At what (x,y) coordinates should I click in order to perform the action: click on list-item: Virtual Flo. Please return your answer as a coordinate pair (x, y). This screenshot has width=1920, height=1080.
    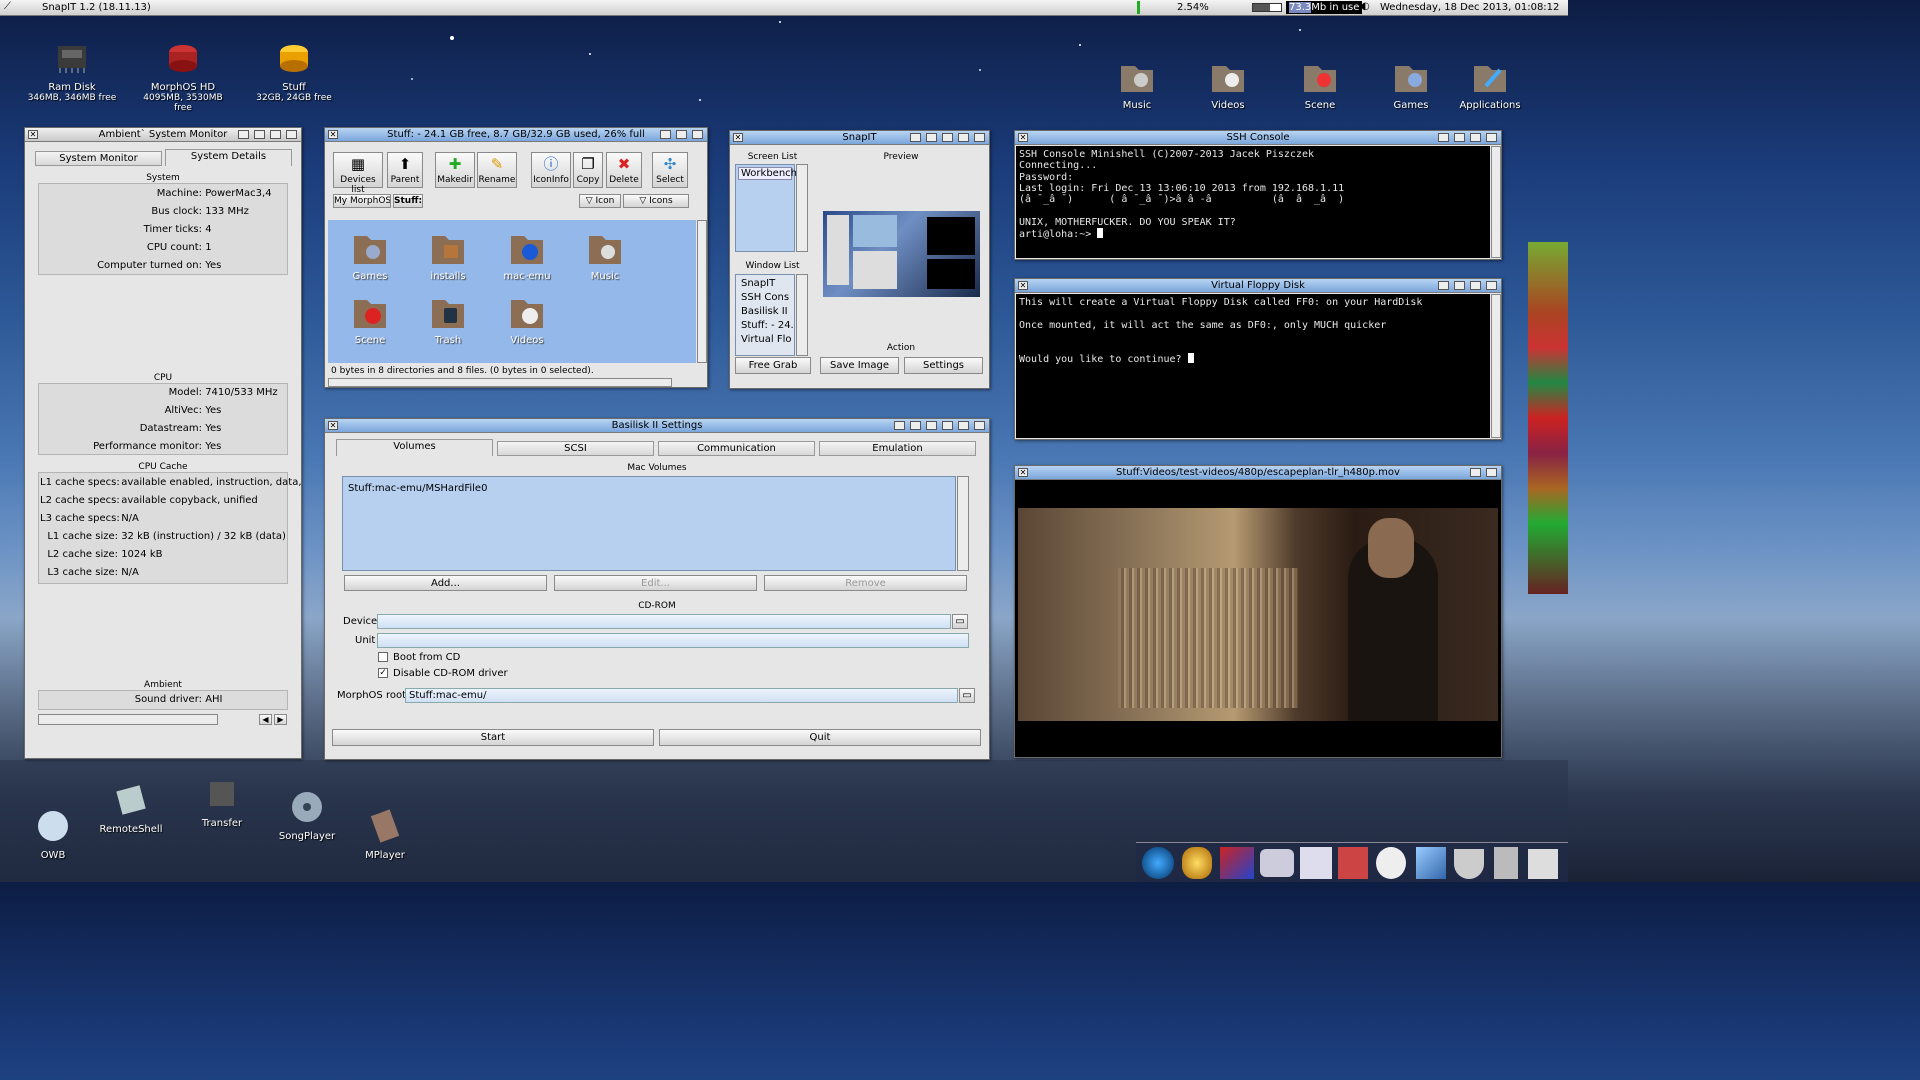
    Looking at the image, I should click on (766, 339).